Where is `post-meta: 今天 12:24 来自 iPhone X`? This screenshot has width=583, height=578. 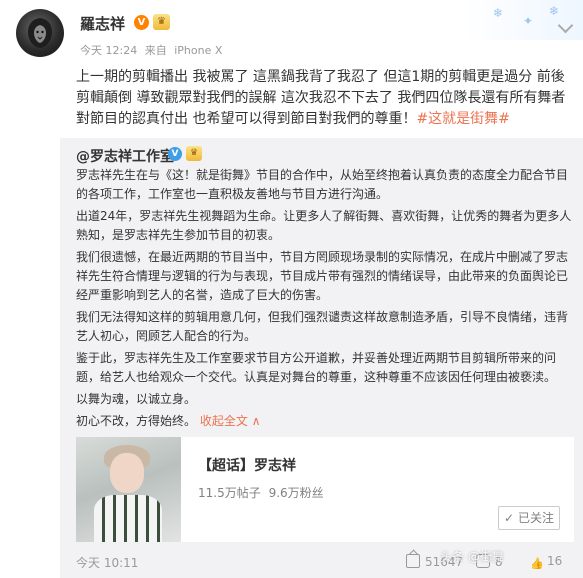 post-meta: 今天 12:24 来自 iPhone X is located at coordinates (153, 50).